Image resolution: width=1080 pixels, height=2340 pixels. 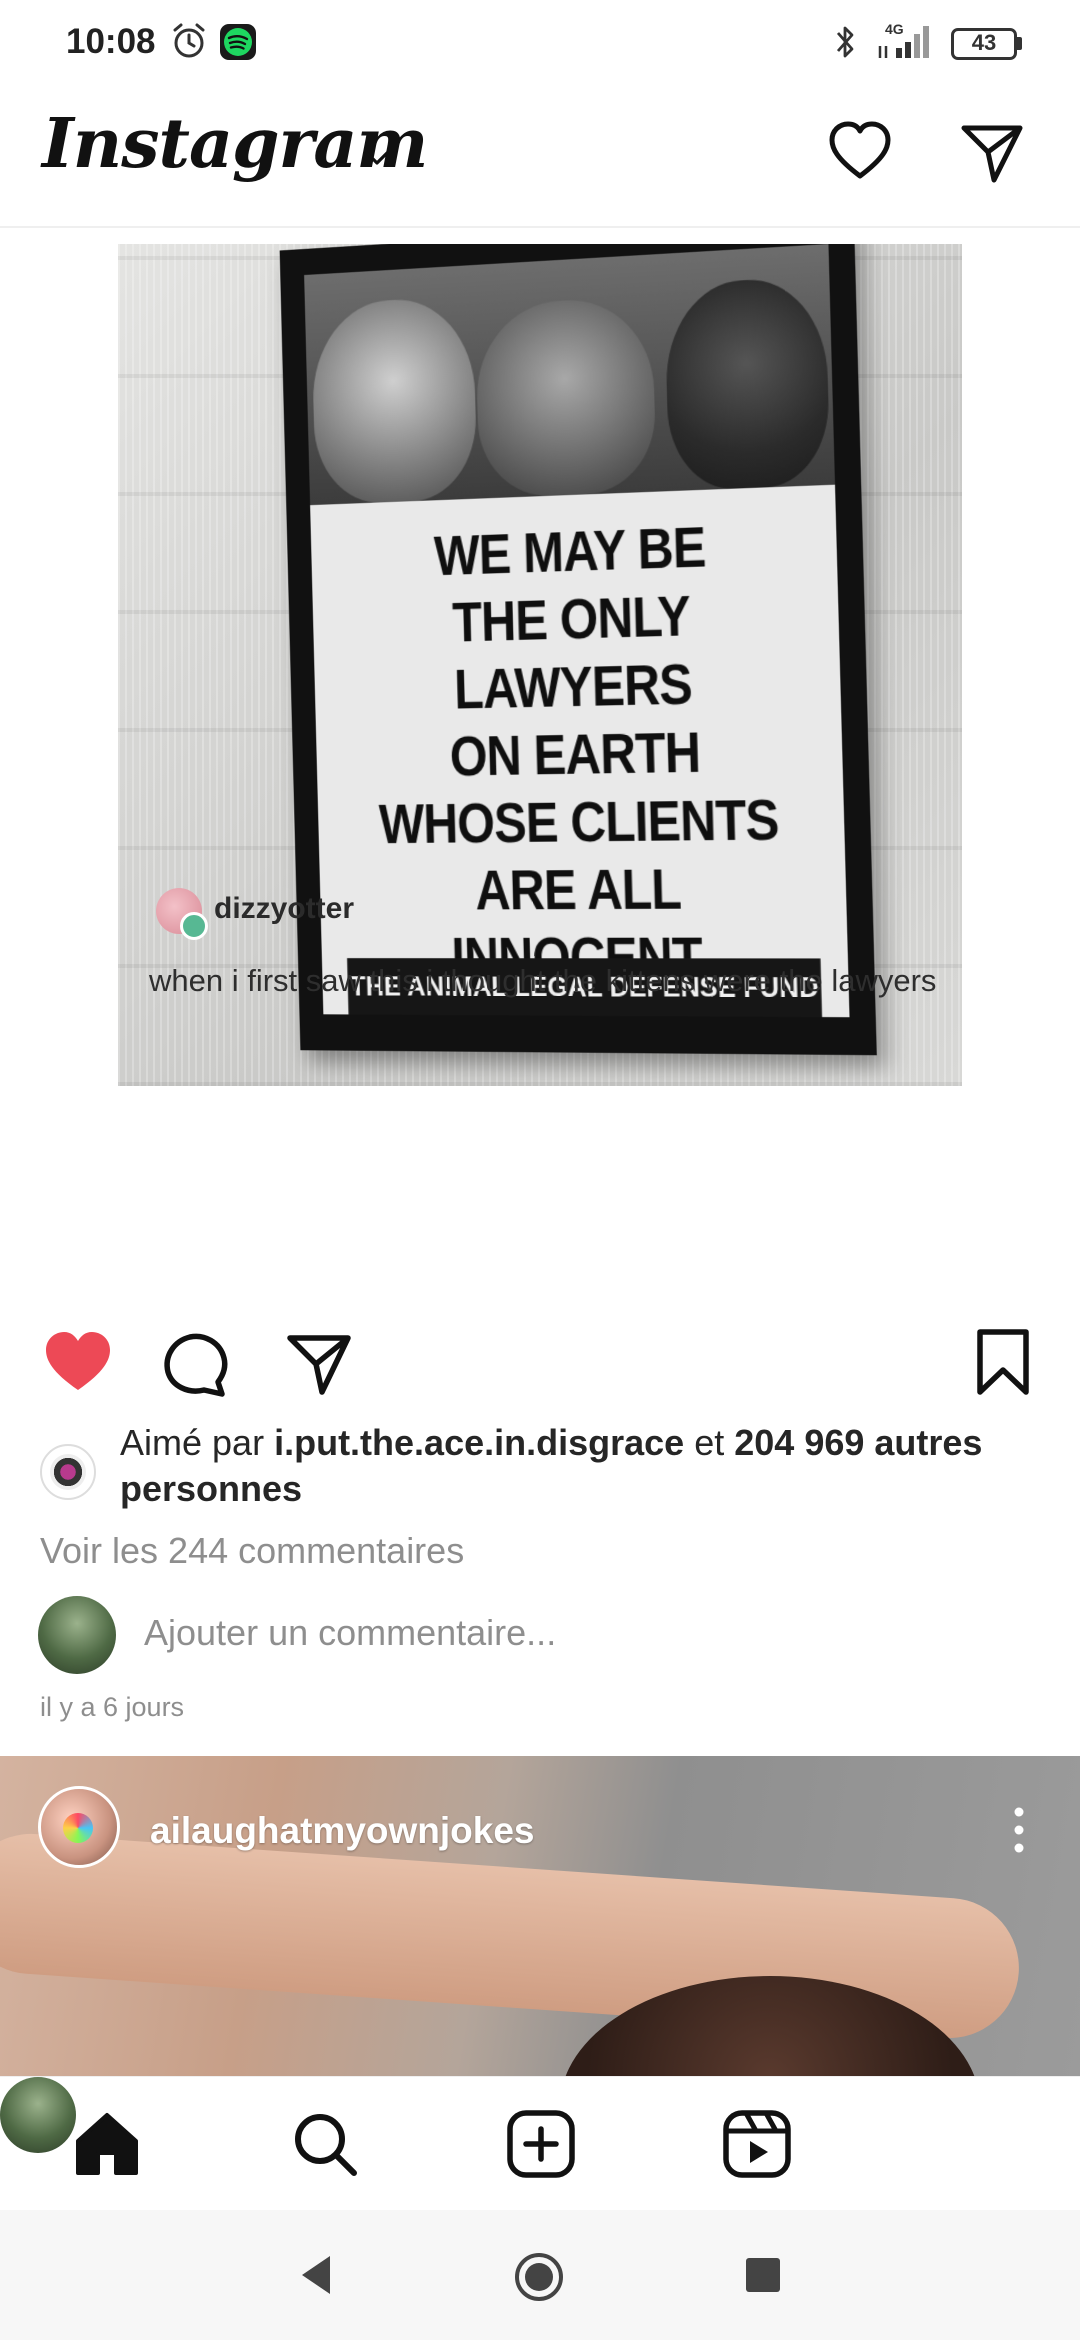 I want to click on repost-caption-area, so click(x=540, y=1190).